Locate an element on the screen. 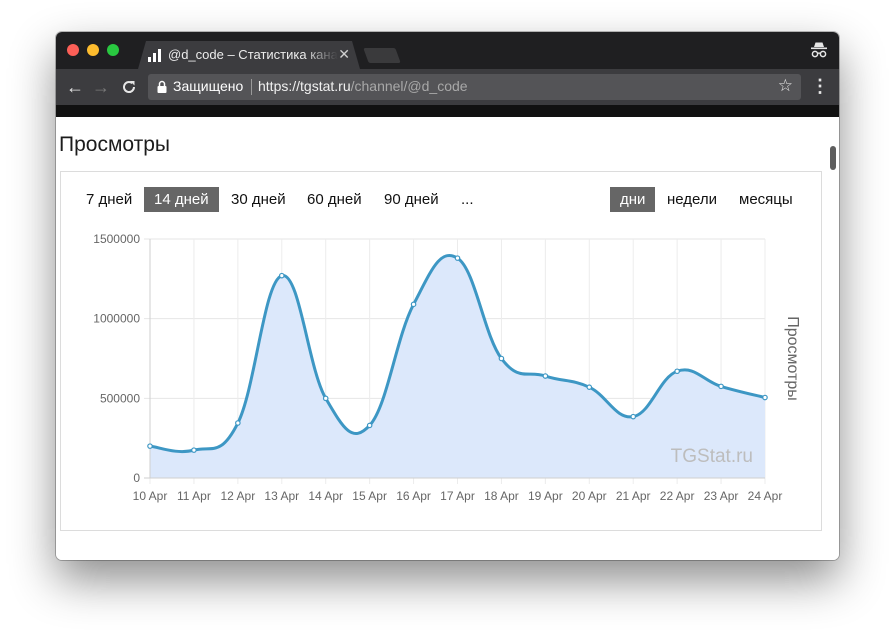 Image resolution: width=895 pixels, height=641 pixels. bar-chart-icon is located at coordinates (155, 55).